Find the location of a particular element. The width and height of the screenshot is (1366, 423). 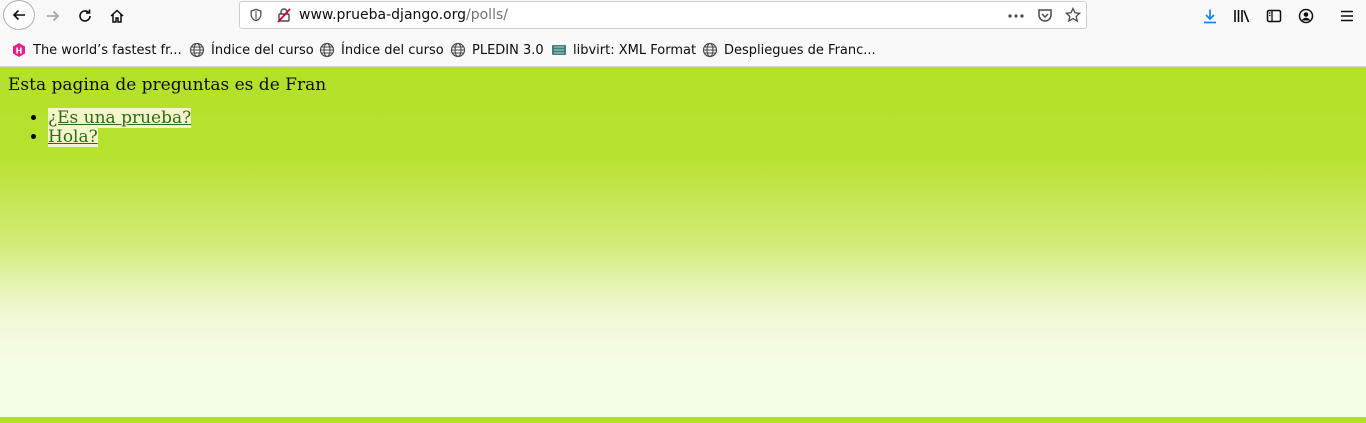

library-button is located at coordinates (1242, 16).